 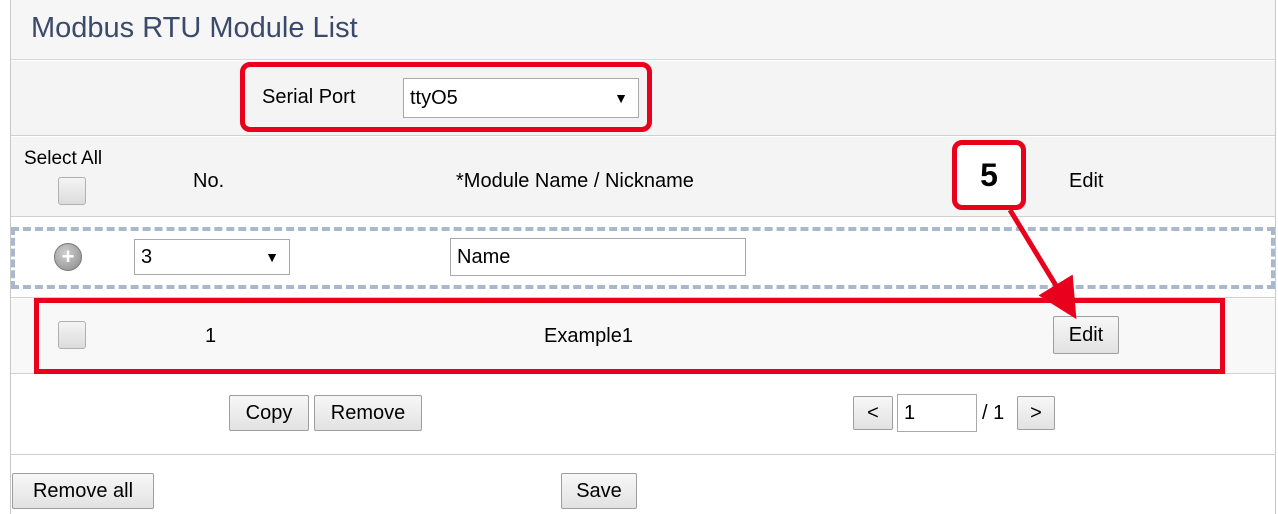 I want to click on edit-button: Edit, so click(x=1086, y=335).